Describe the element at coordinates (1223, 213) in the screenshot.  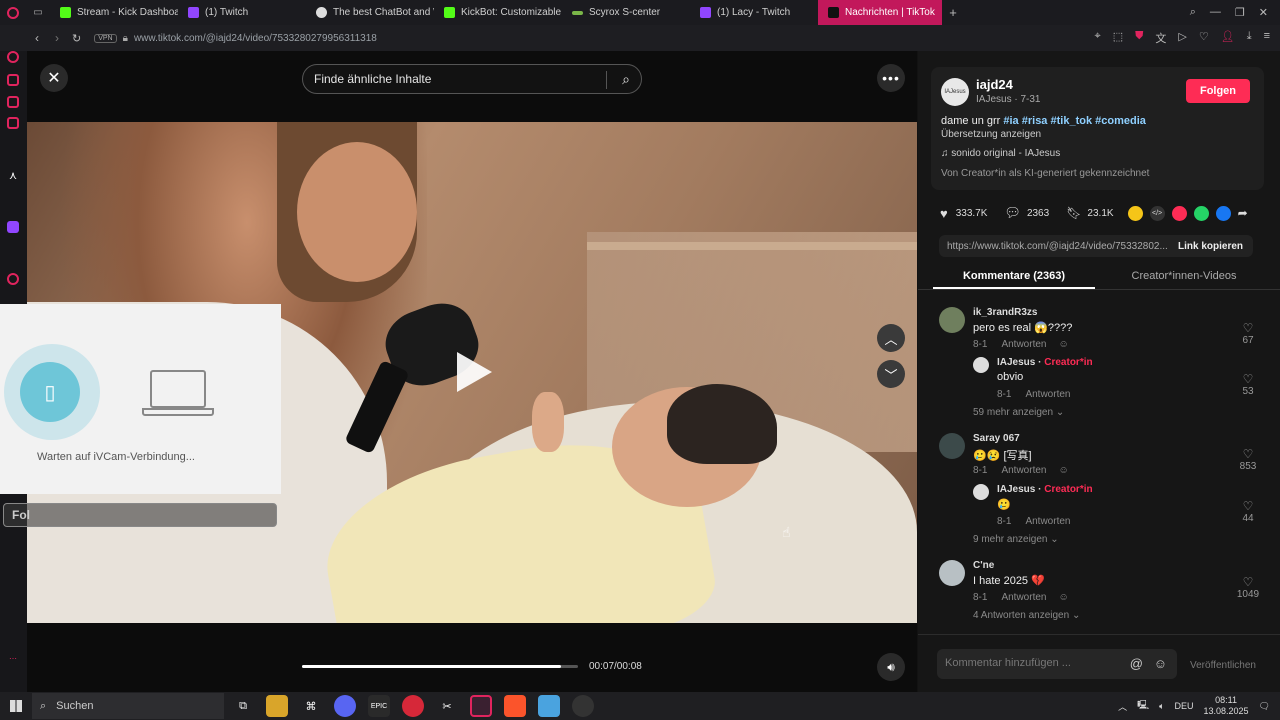
I see `facebook-icon` at that location.